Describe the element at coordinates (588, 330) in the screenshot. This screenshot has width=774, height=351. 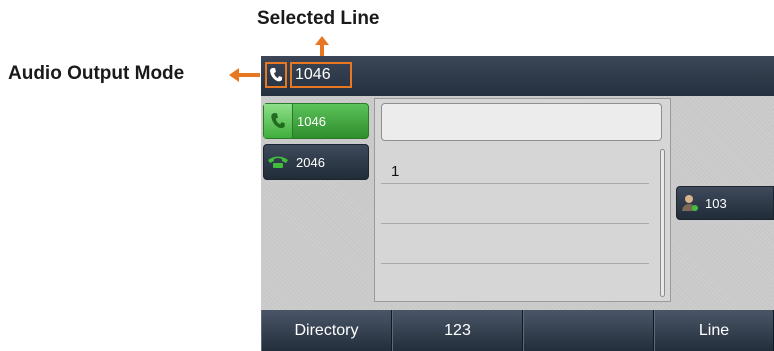
I see `softkey-empty` at that location.